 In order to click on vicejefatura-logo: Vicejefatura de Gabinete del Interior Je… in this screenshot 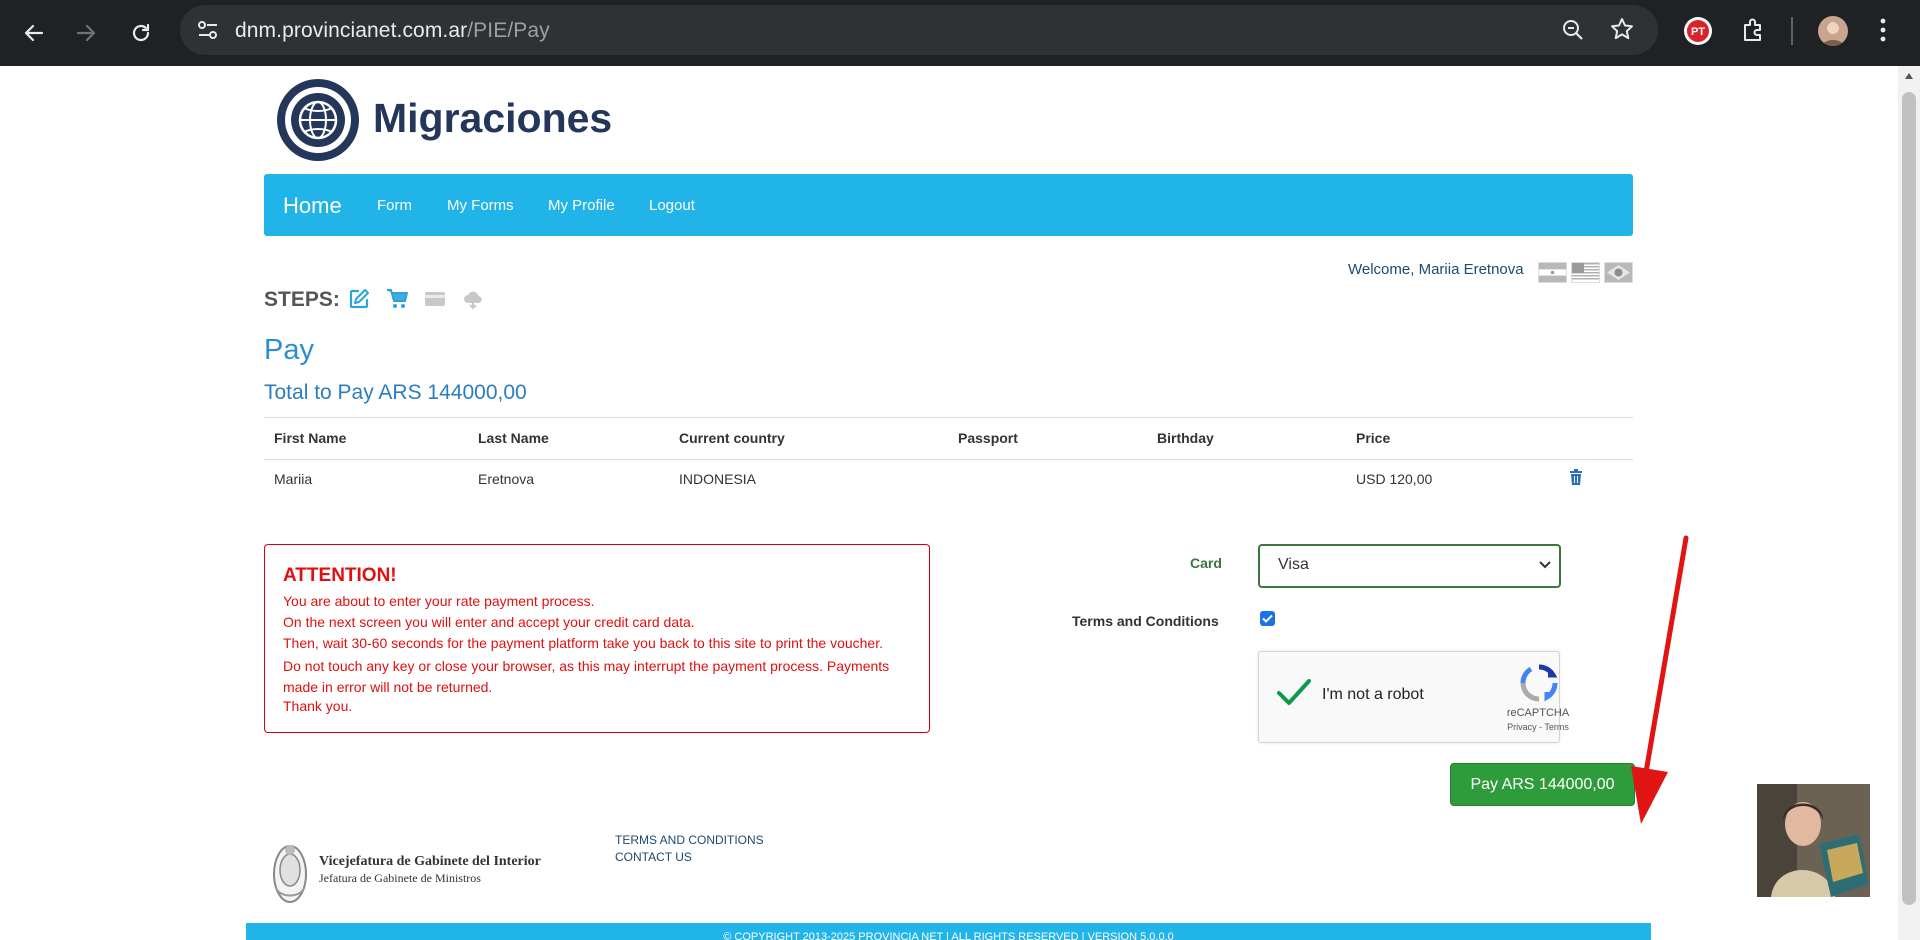, I will do `click(437, 872)`.